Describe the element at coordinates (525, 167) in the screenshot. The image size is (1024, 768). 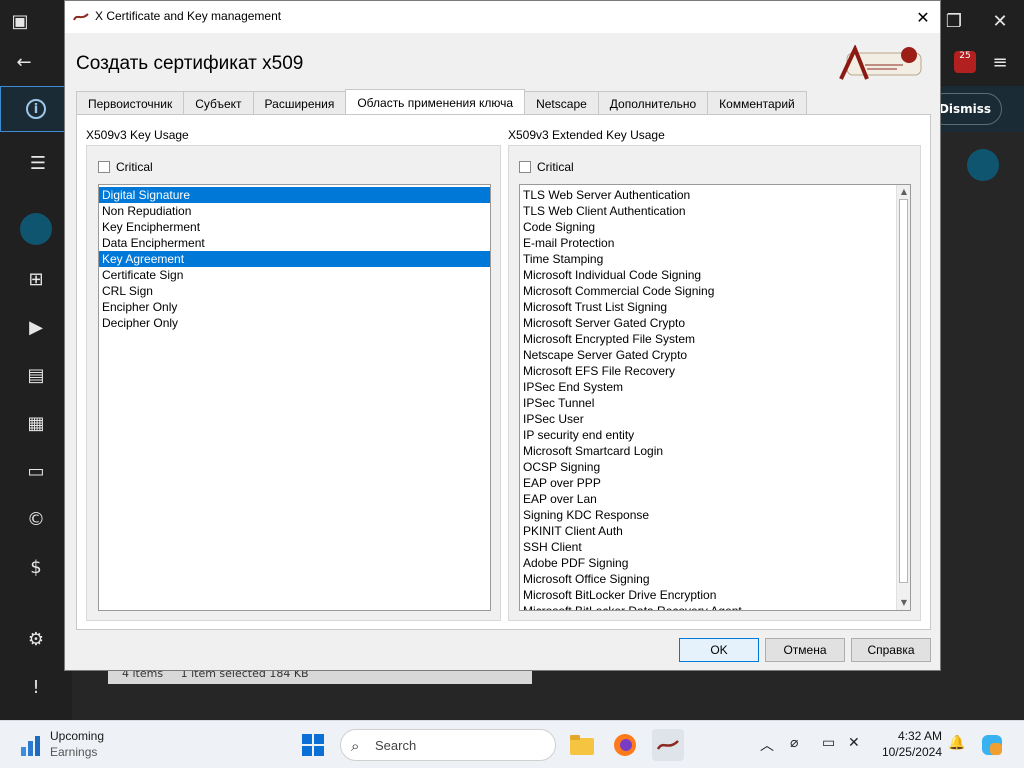
I see `extended-key-usage-critical-box` at that location.